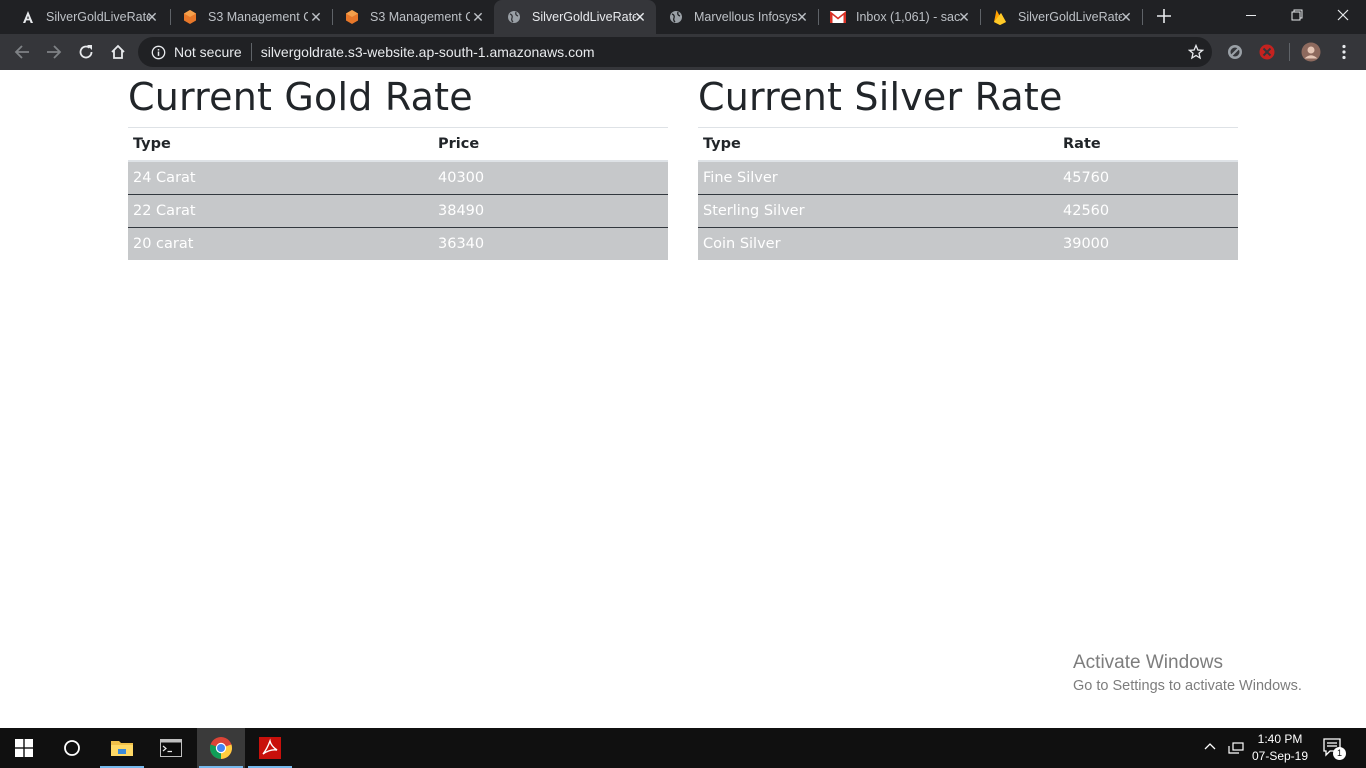  What do you see at coordinates (22, 52) in the screenshot?
I see `back-button` at bounding box center [22, 52].